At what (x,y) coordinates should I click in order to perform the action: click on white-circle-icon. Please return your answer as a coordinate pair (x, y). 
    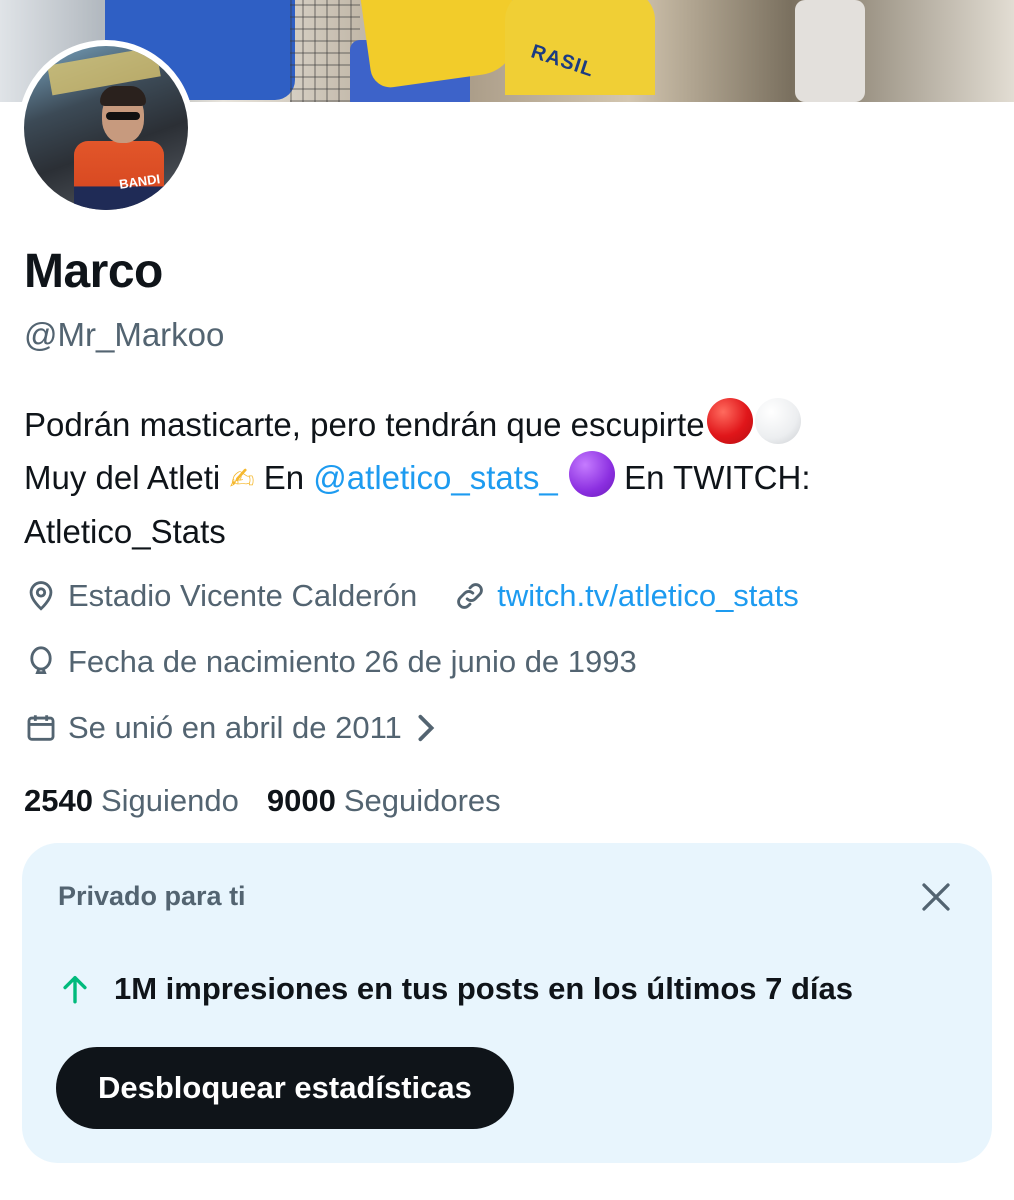
    Looking at the image, I should click on (777, 421).